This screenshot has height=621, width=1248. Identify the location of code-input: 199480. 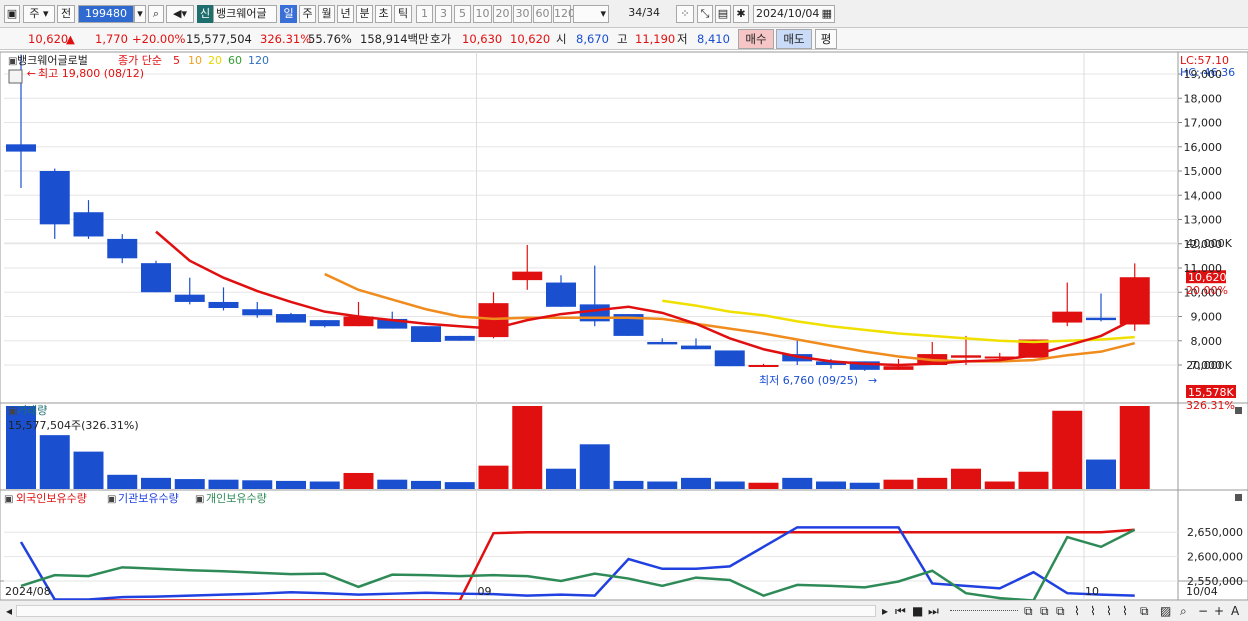
(106, 14).